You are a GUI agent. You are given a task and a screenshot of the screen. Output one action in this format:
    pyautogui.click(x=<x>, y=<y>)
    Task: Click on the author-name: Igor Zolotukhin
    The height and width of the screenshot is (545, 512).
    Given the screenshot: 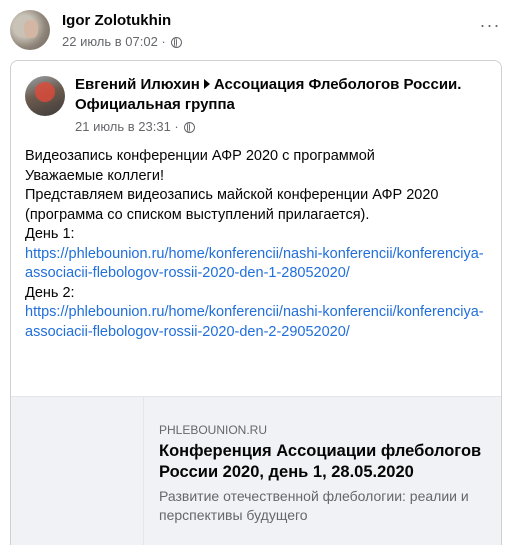 What is the action you would take?
    pyautogui.click(x=116, y=20)
    